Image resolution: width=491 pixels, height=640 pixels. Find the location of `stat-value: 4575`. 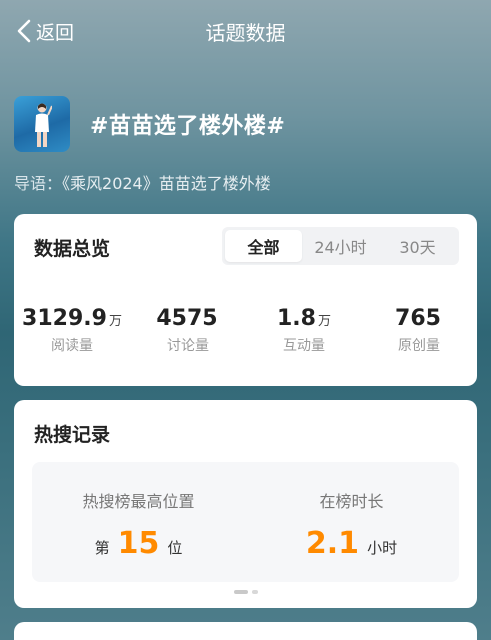

stat-value: 4575 is located at coordinates (187, 318).